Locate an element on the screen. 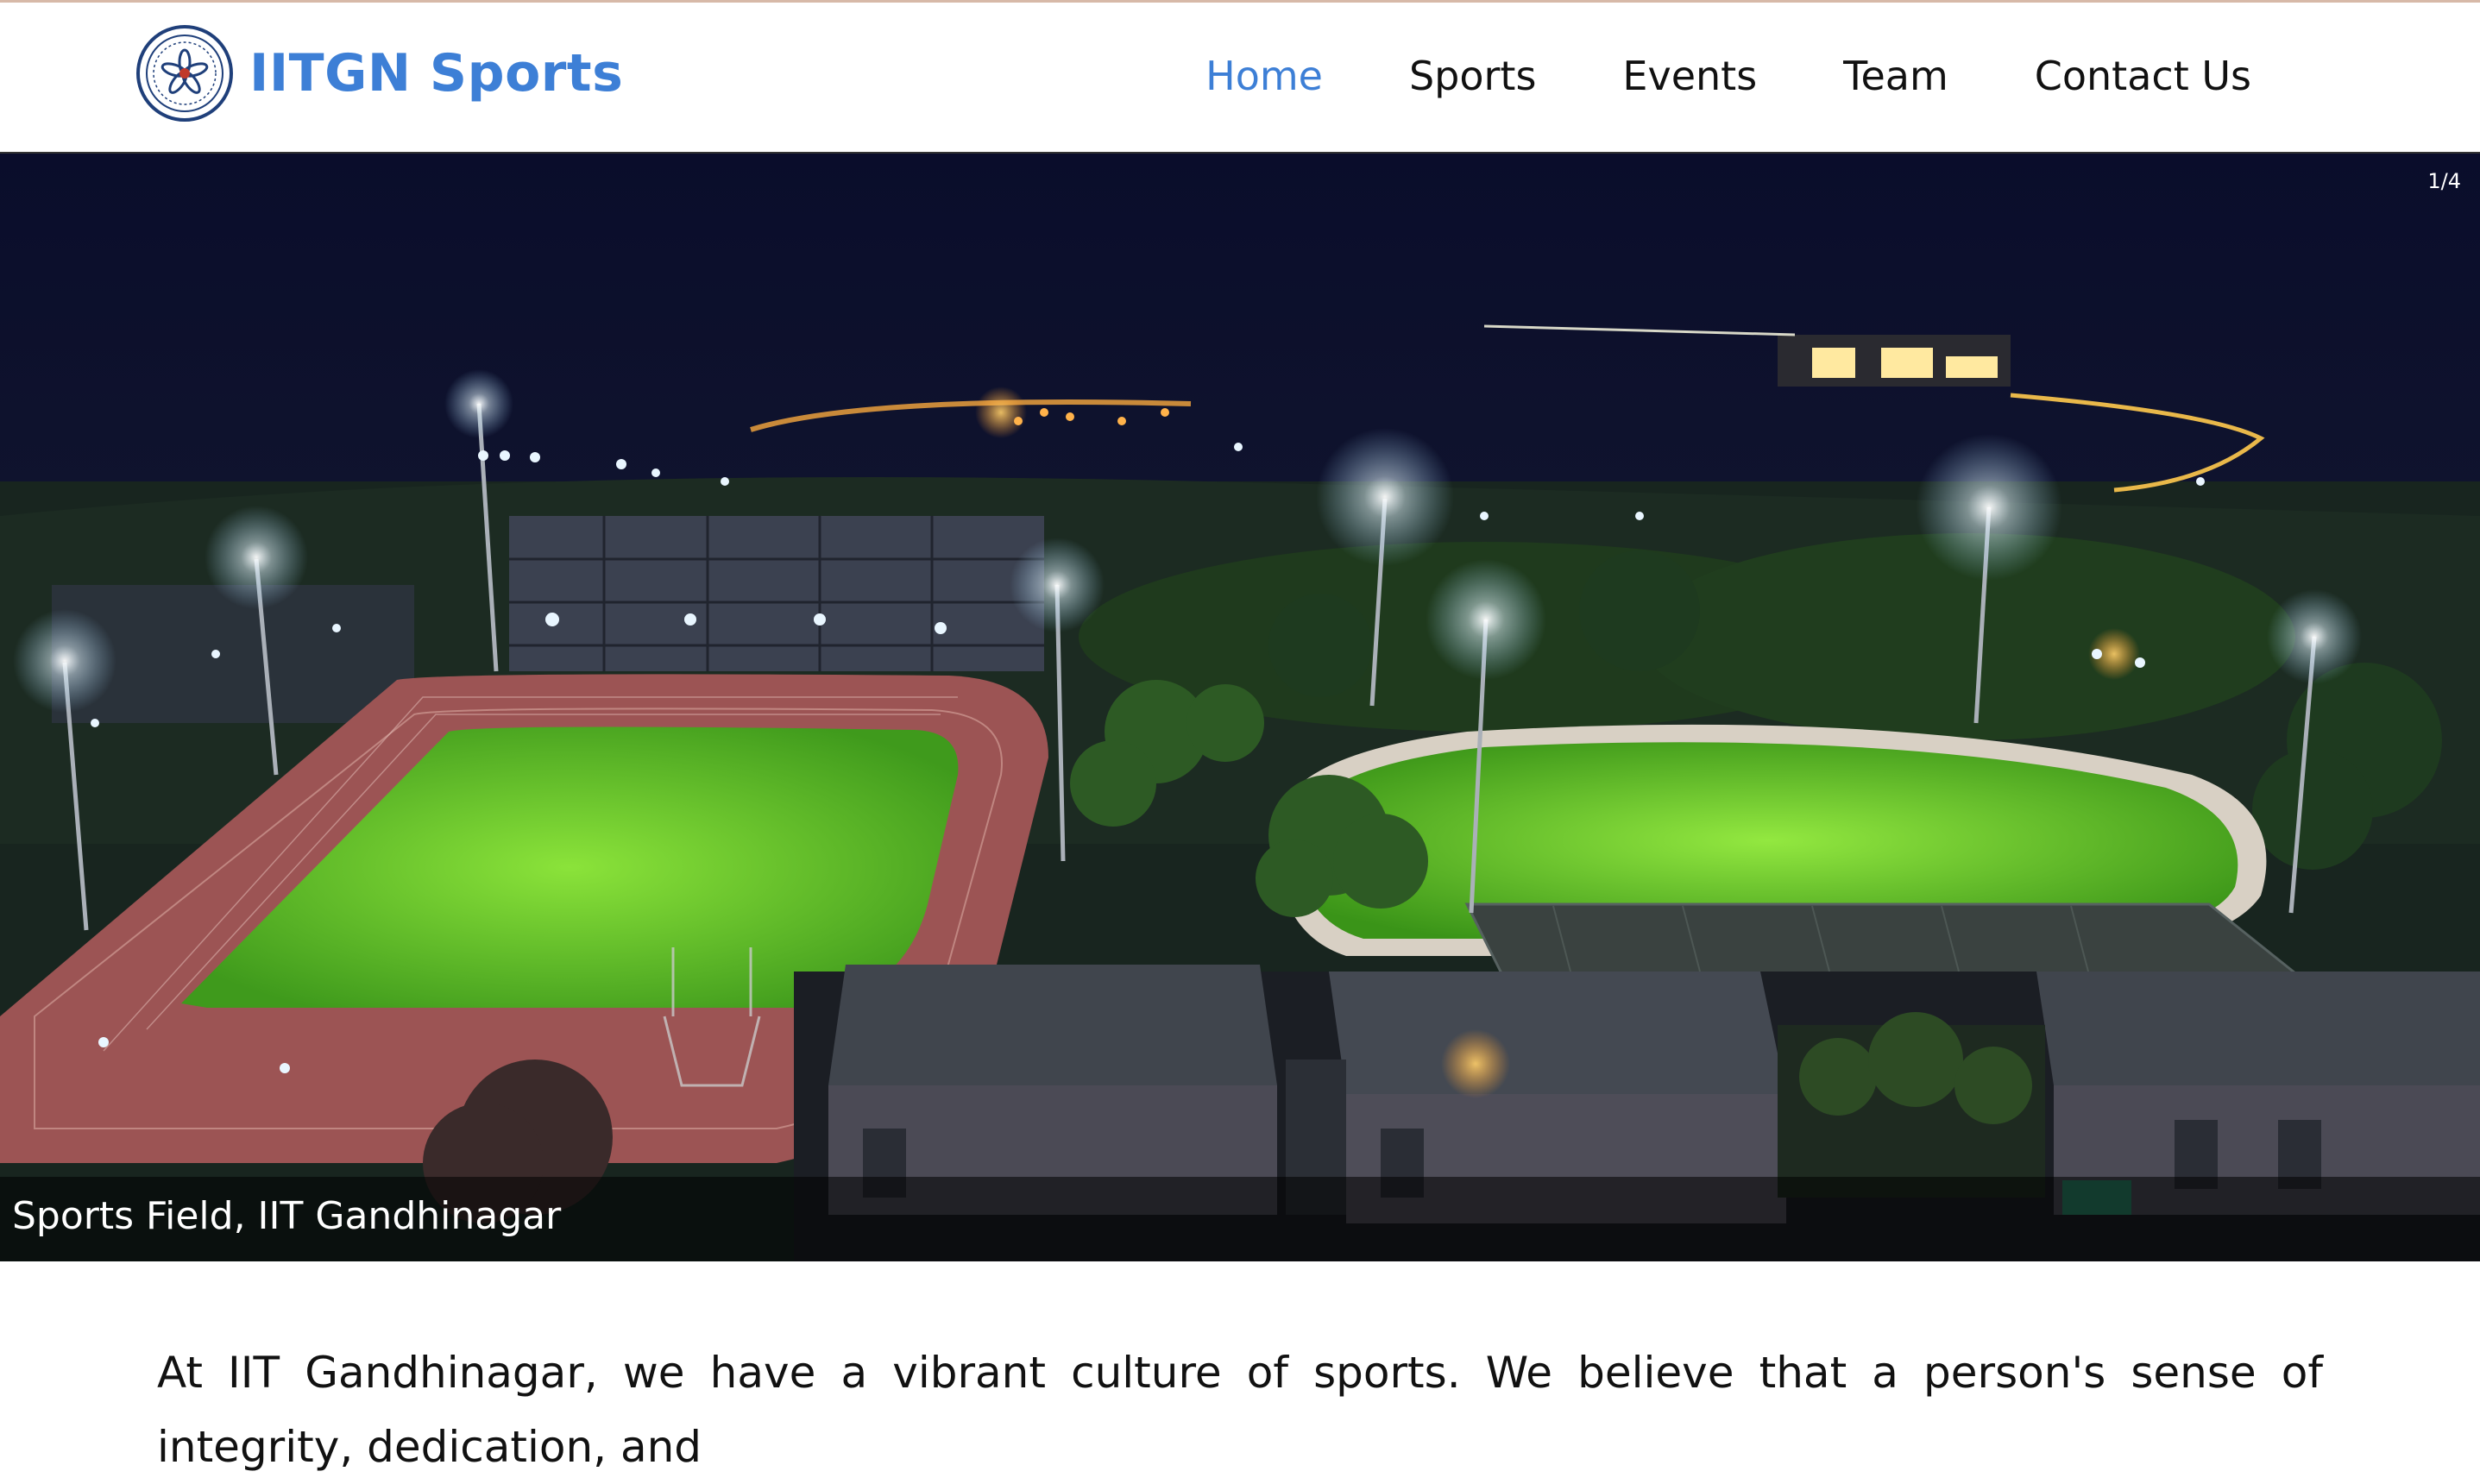 This screenshot has height=1484, width=2480. main-nav: Home Sports Events Team Contact Us is located at coordinates (1728, 76).